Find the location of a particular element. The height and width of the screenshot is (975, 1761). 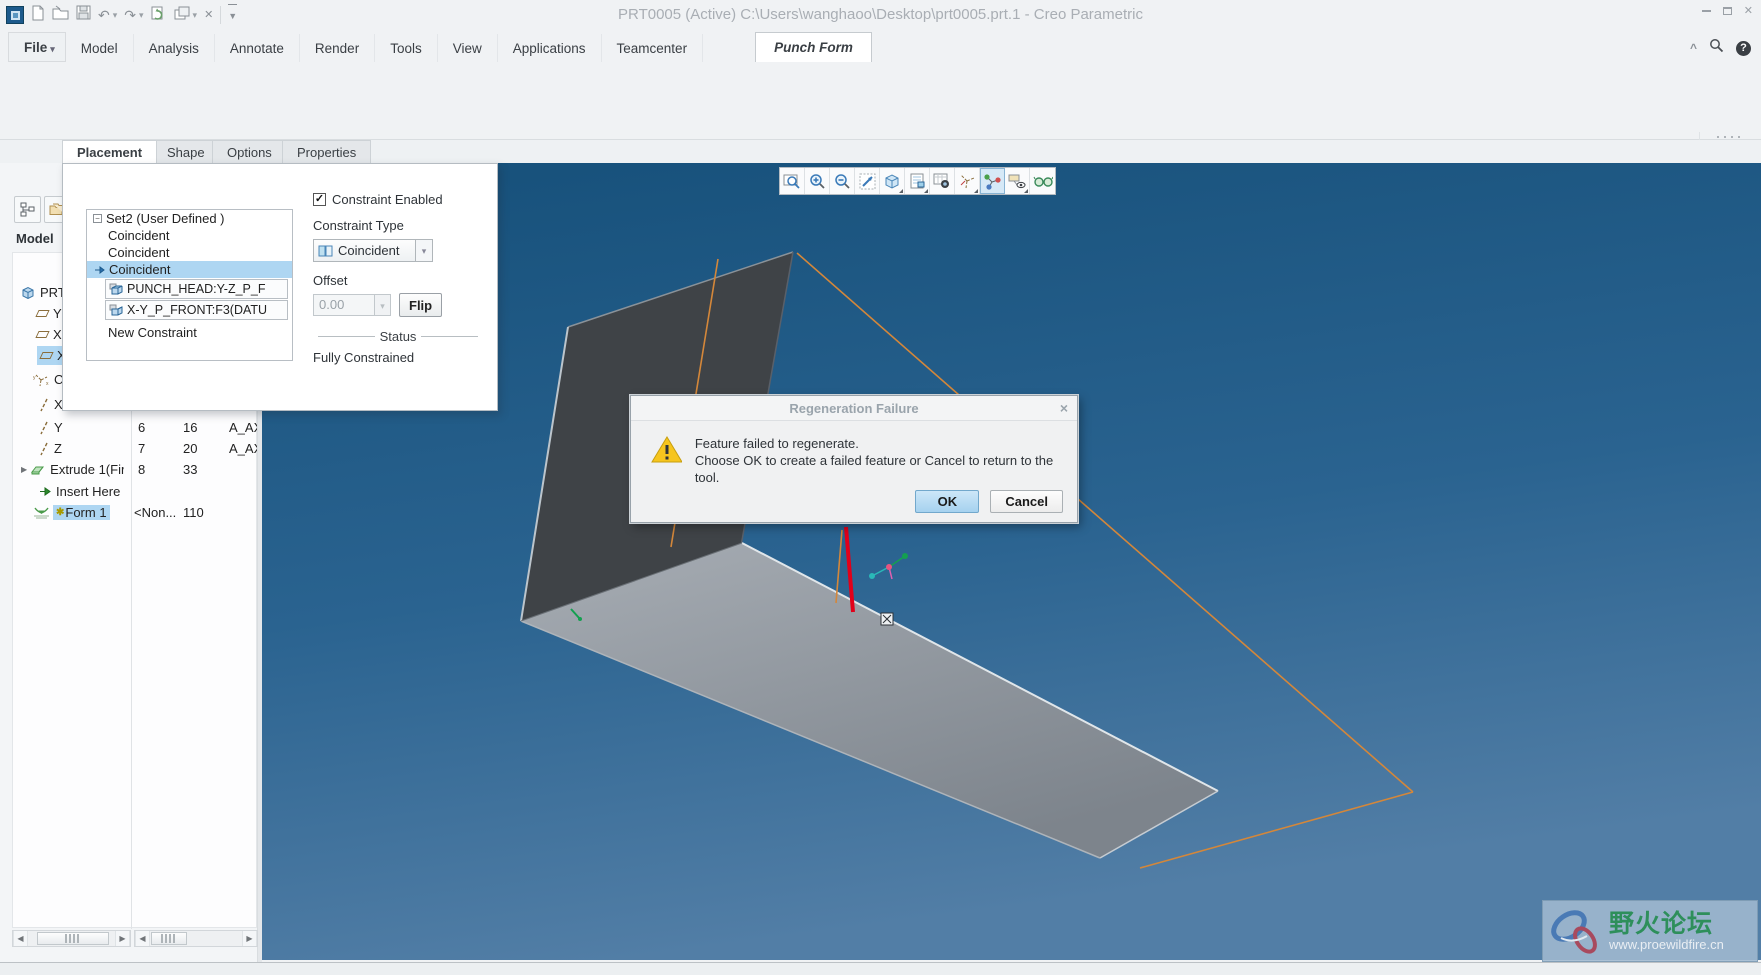

tab-tools: Tools is located at coordinates (406, 48).